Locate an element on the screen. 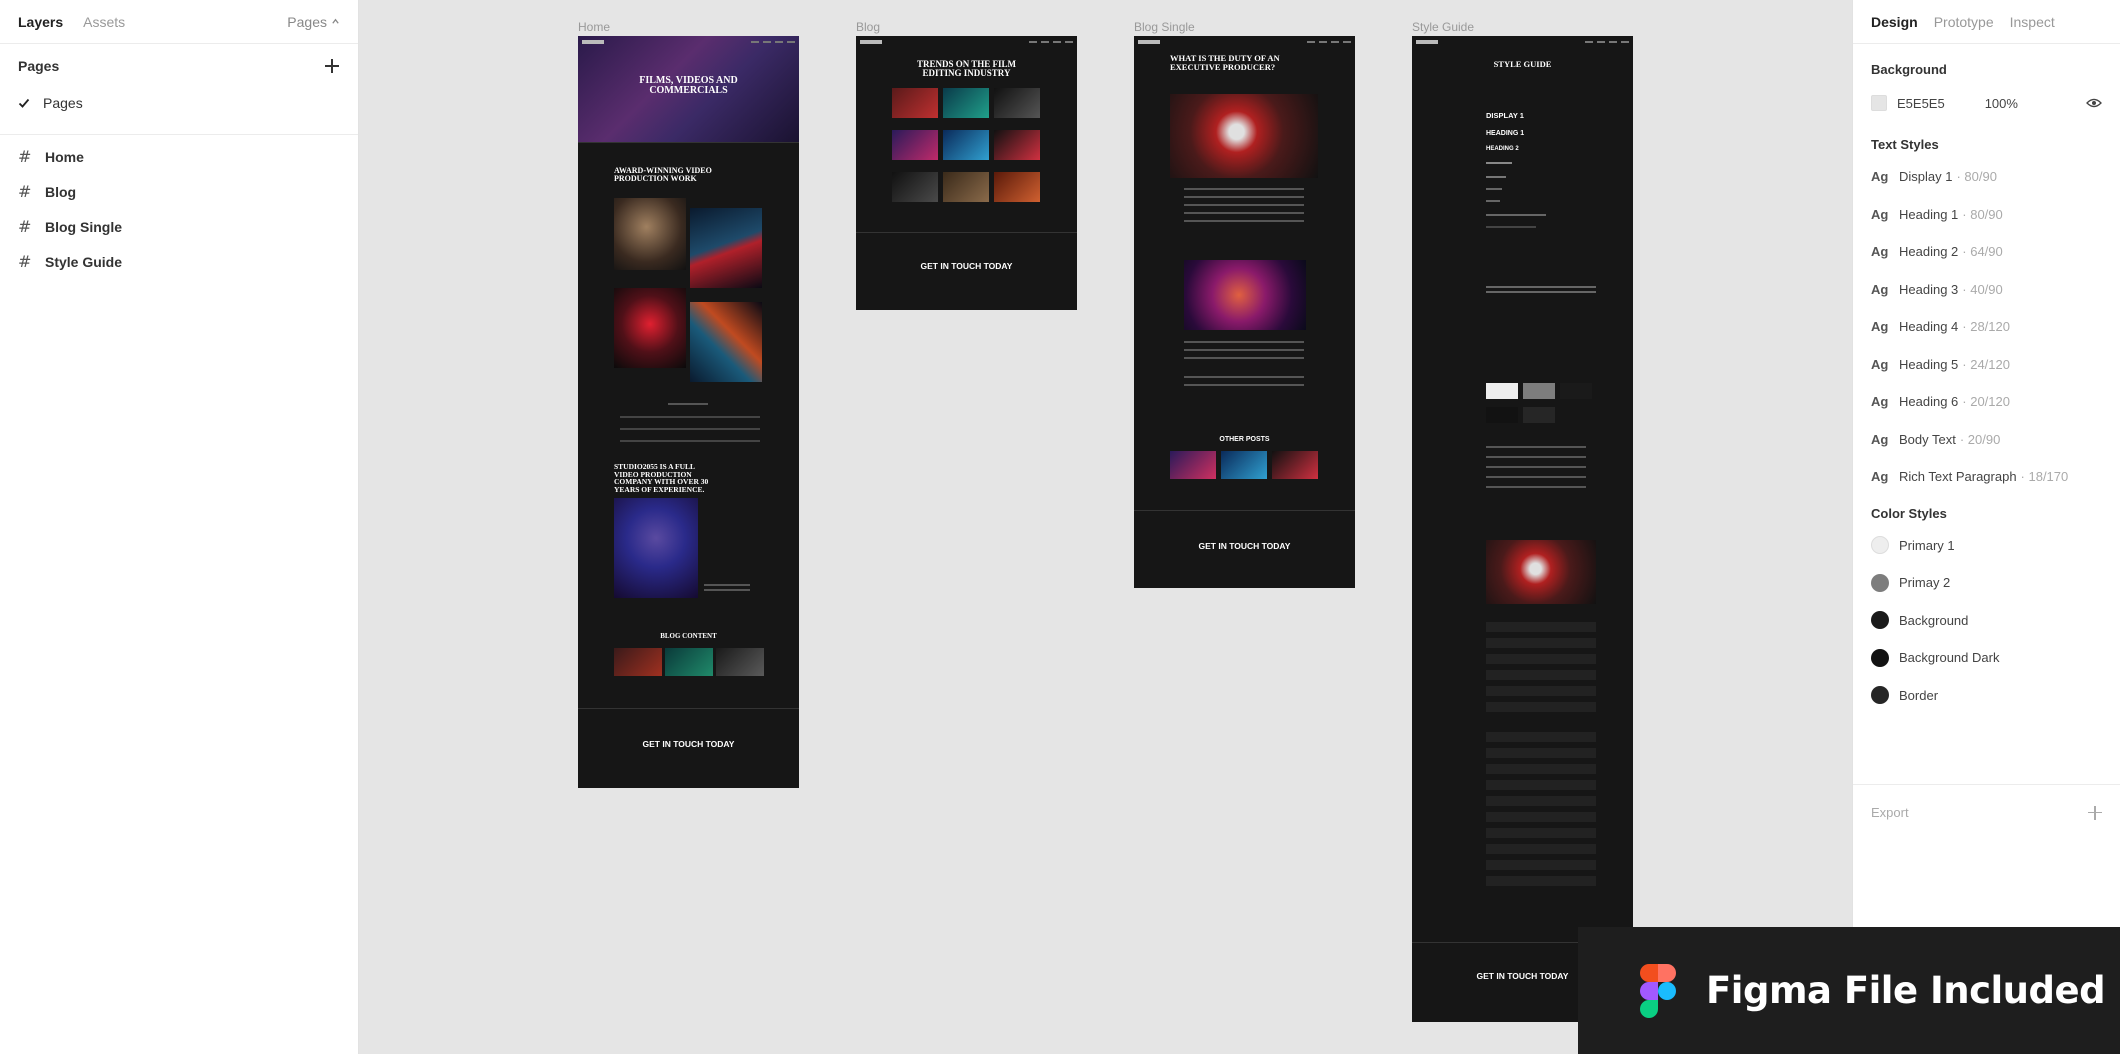 Image resolution: width=2120 pixels, height=1054 pixels. text-style-item: Ag Heading 2 · 64/90 is located at coordinates (1986, 252).